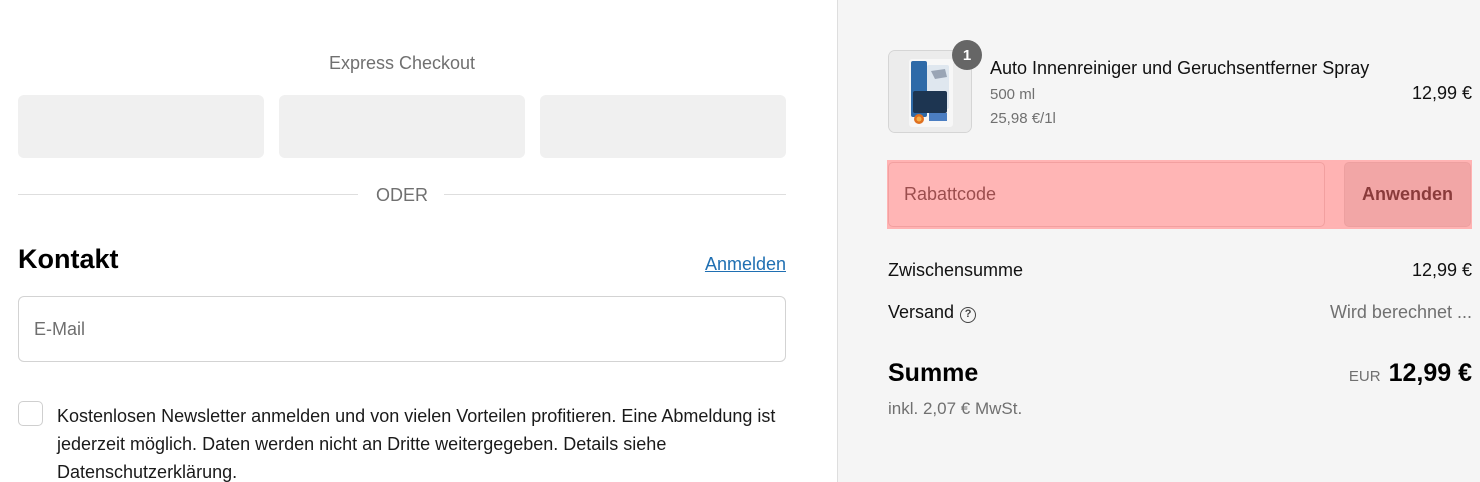  I want to click on subtotal-label: Zwischensumme, so click(956, 270).